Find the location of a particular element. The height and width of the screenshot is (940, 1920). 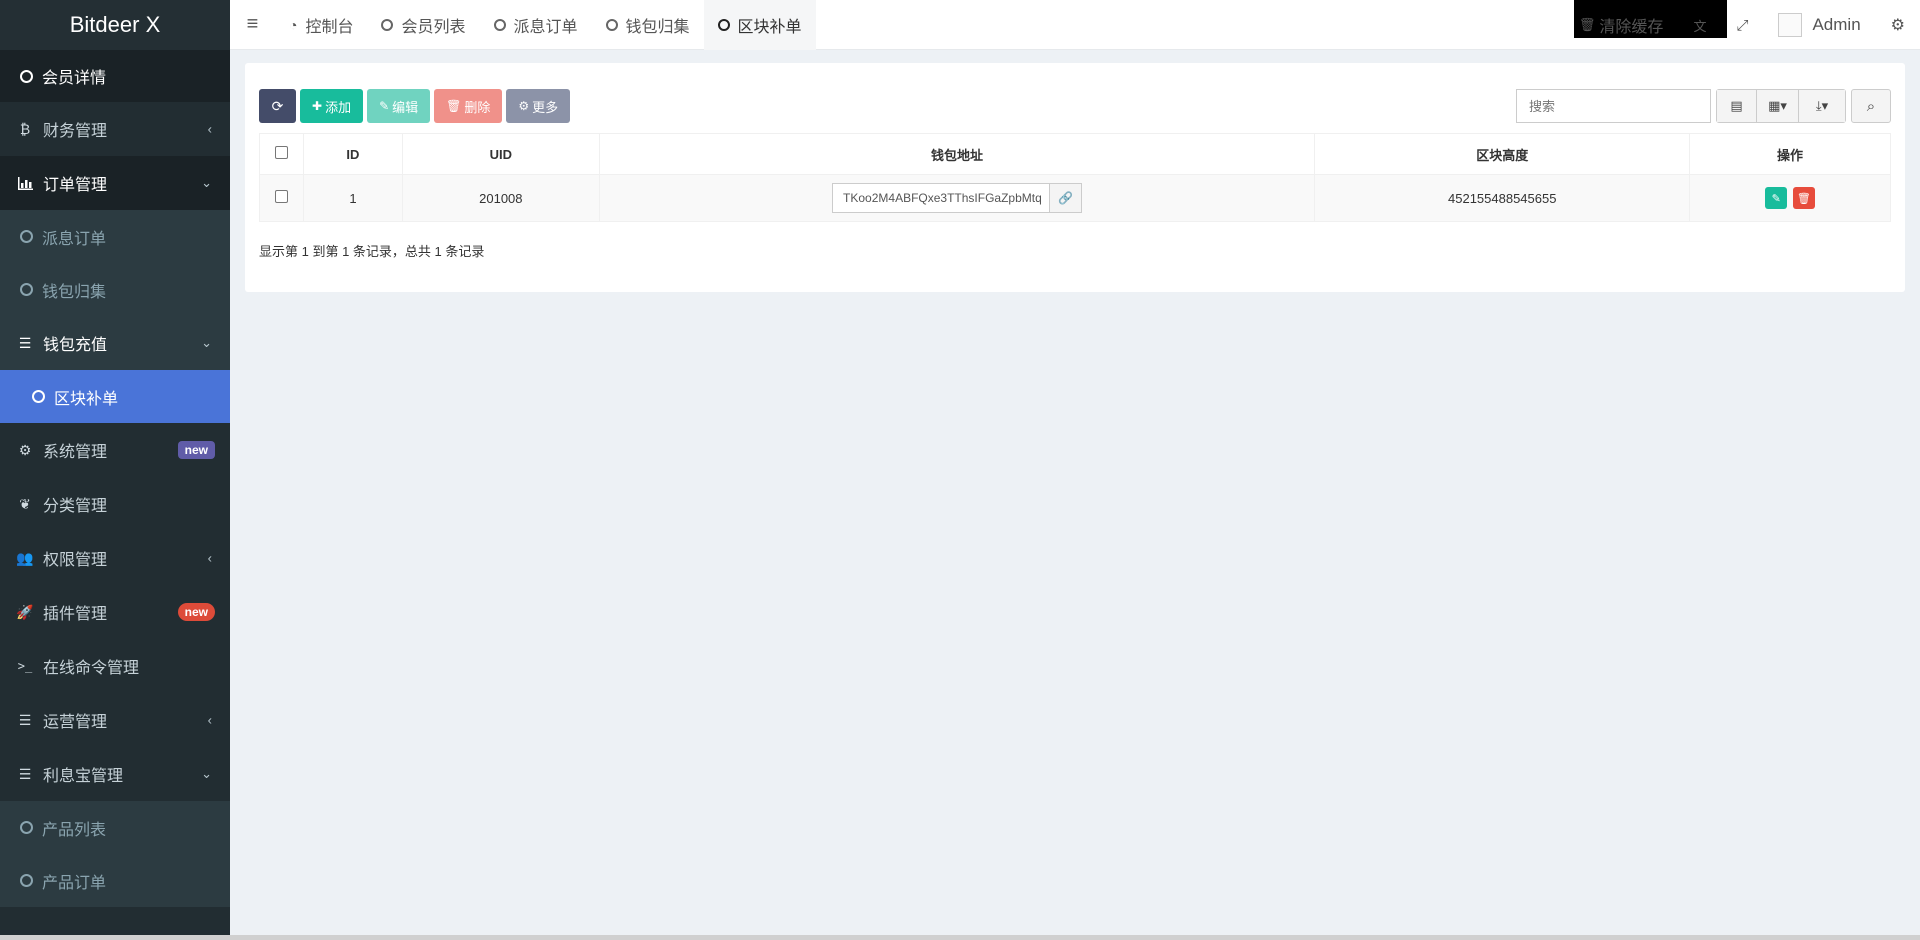

sidebar-item-plugins: 🚀 插件管理 new is located at coordinates (115, 612).